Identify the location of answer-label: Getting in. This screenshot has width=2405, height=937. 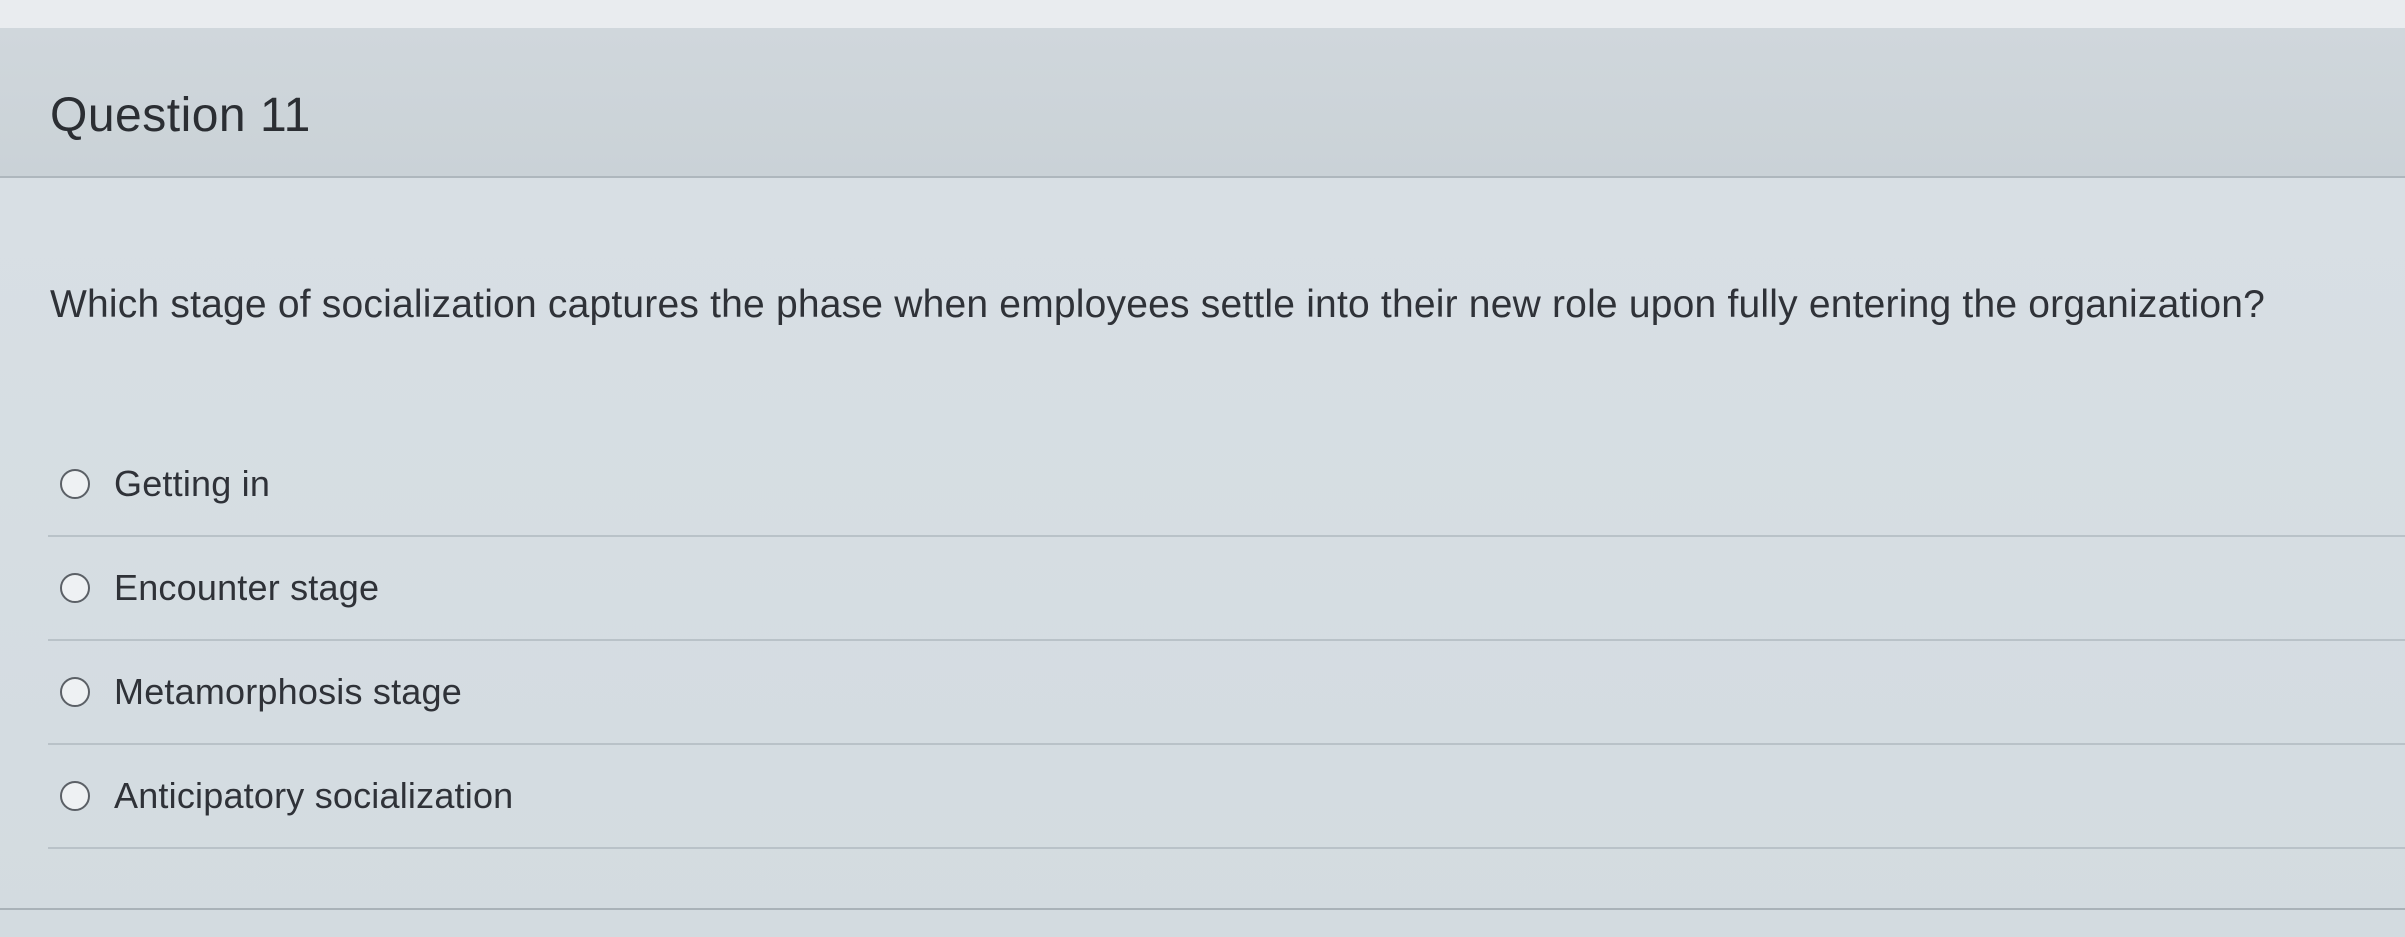
(192, 483).